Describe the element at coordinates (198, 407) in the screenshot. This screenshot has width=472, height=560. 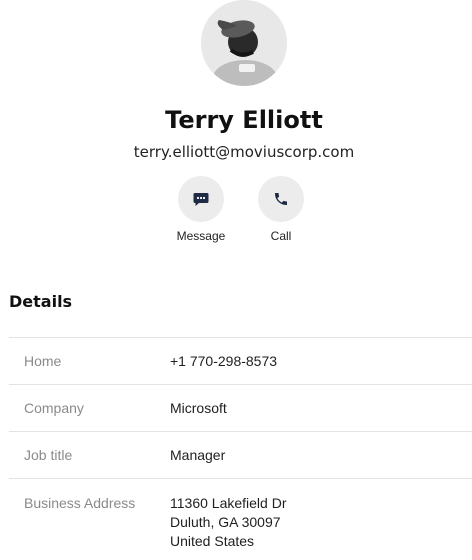
I see `company-value: Microsoft` at that location.